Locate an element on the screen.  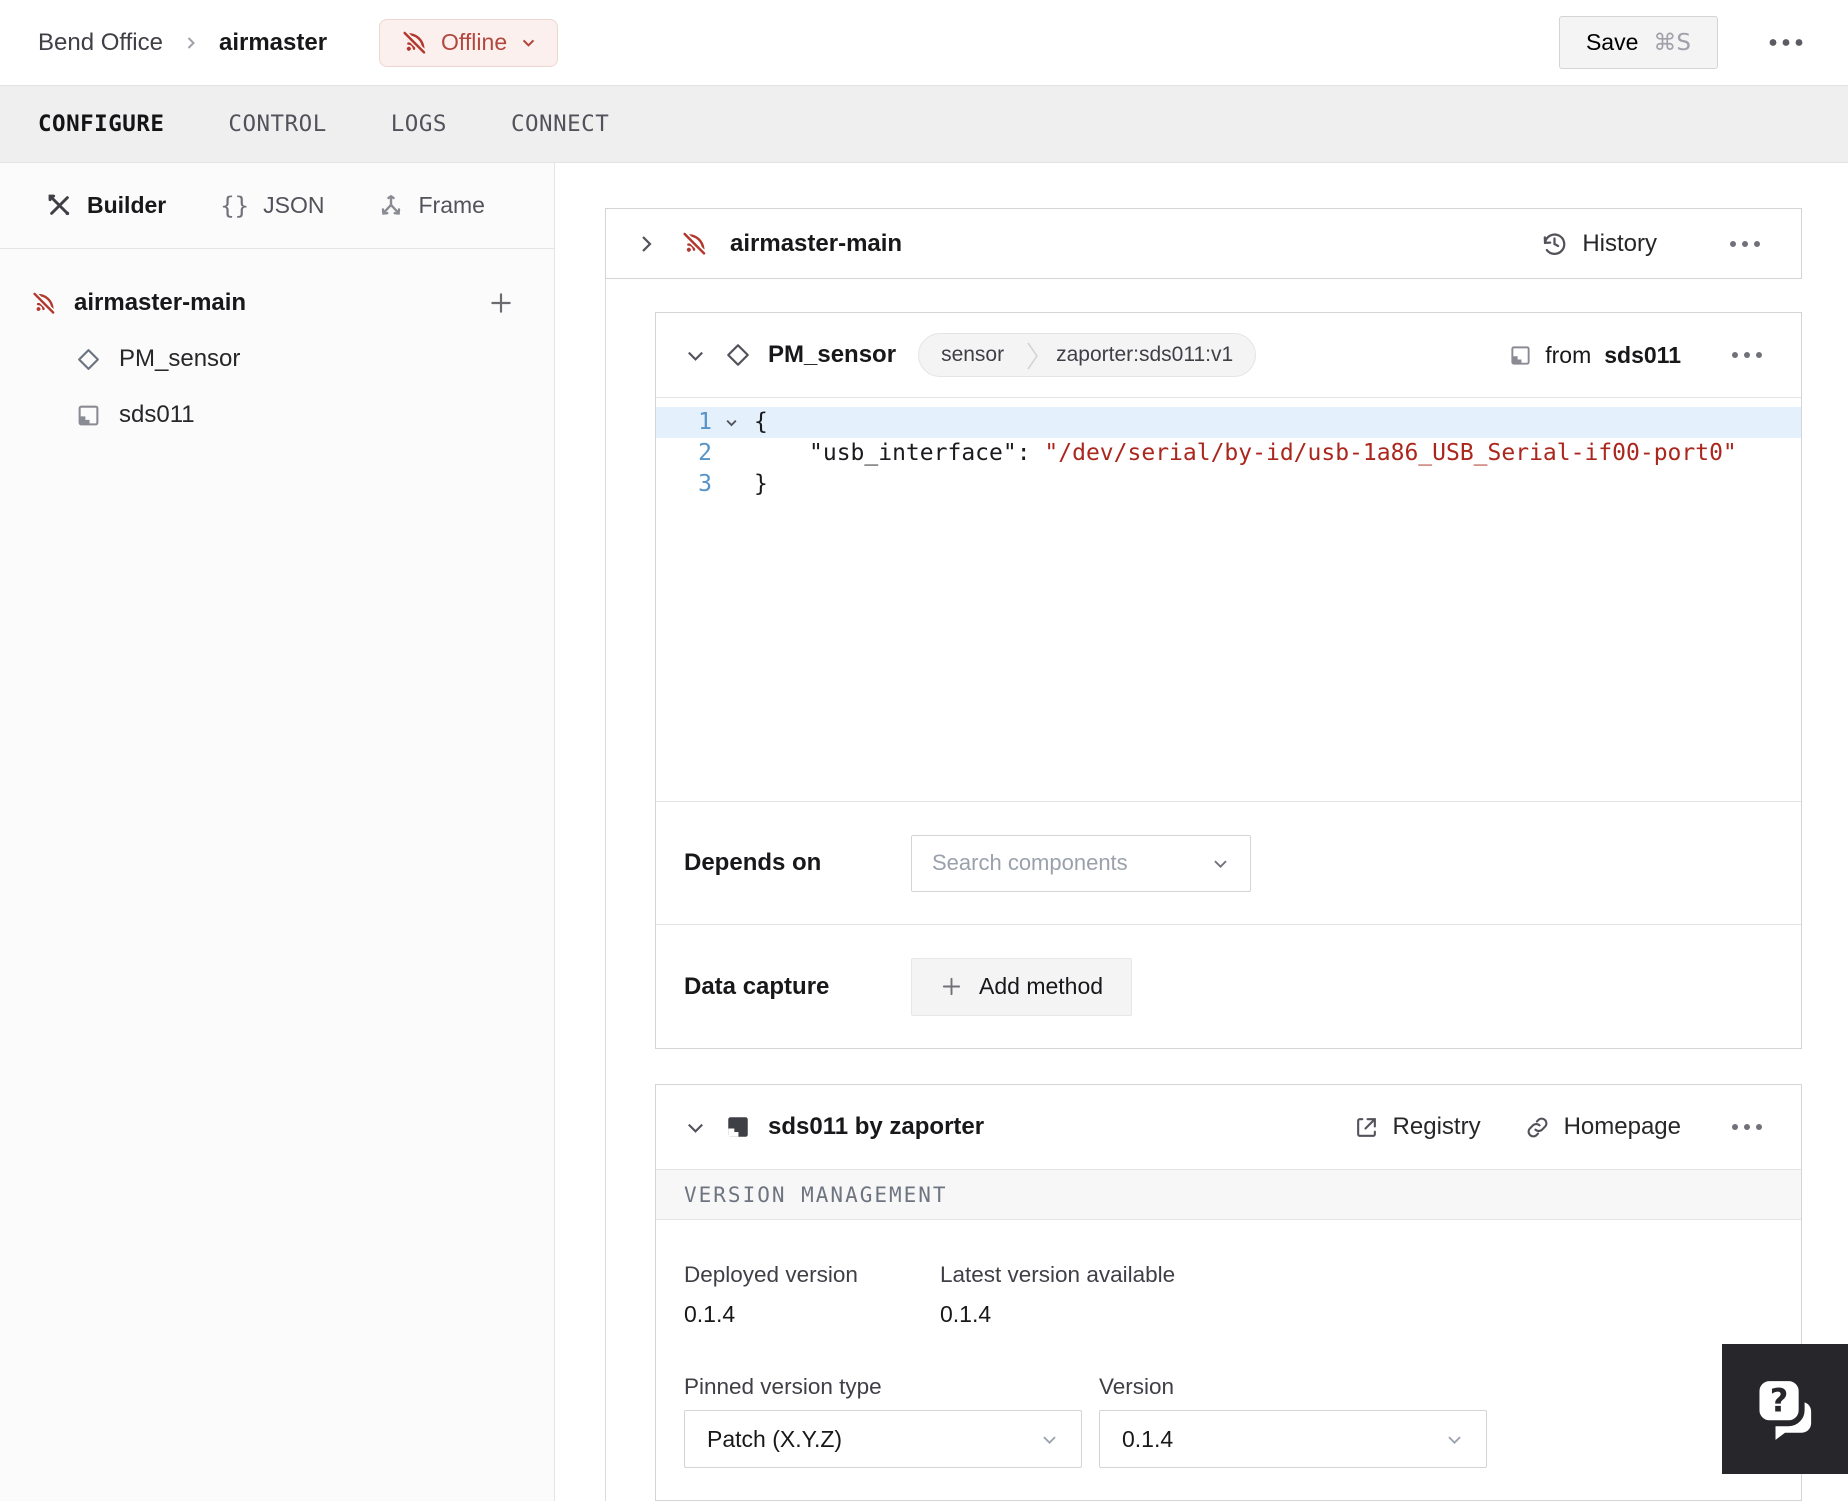
mode-builder: Builder is located at coordinates (106, 205).